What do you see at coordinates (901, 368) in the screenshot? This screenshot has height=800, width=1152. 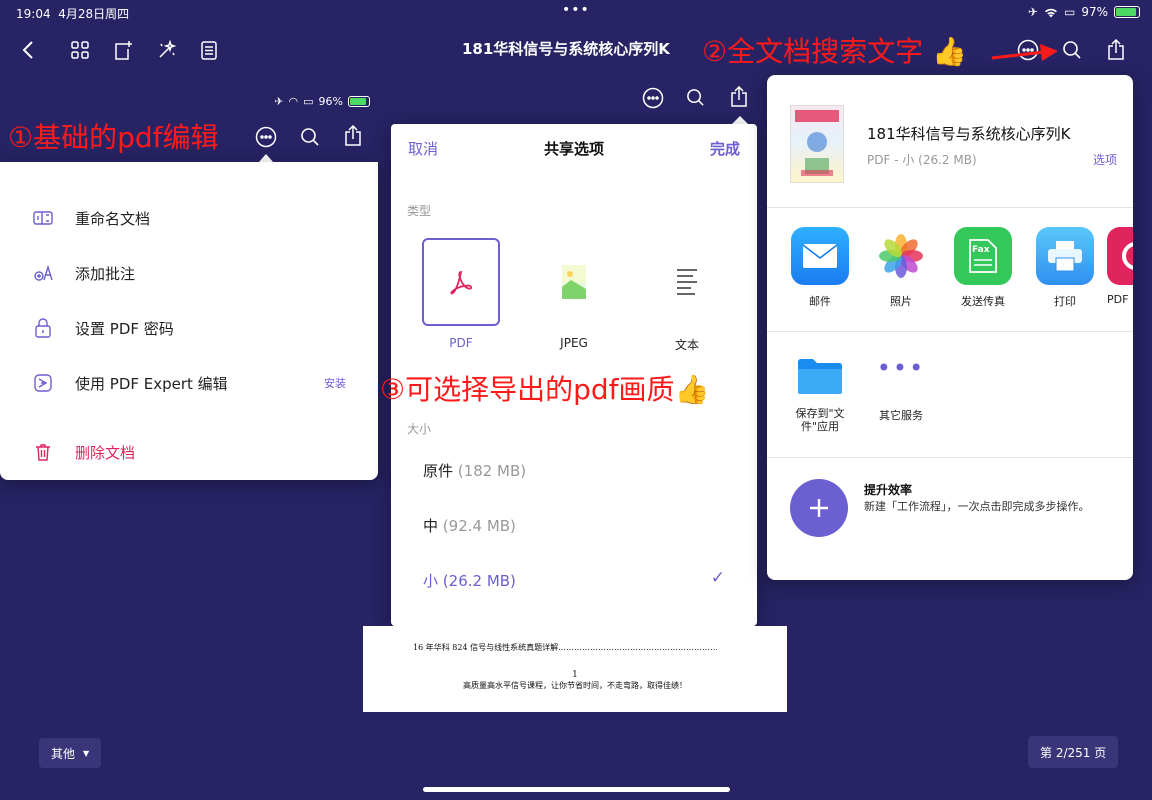 I see `more-dots-icon: •••` at bounding box center [901, 368].